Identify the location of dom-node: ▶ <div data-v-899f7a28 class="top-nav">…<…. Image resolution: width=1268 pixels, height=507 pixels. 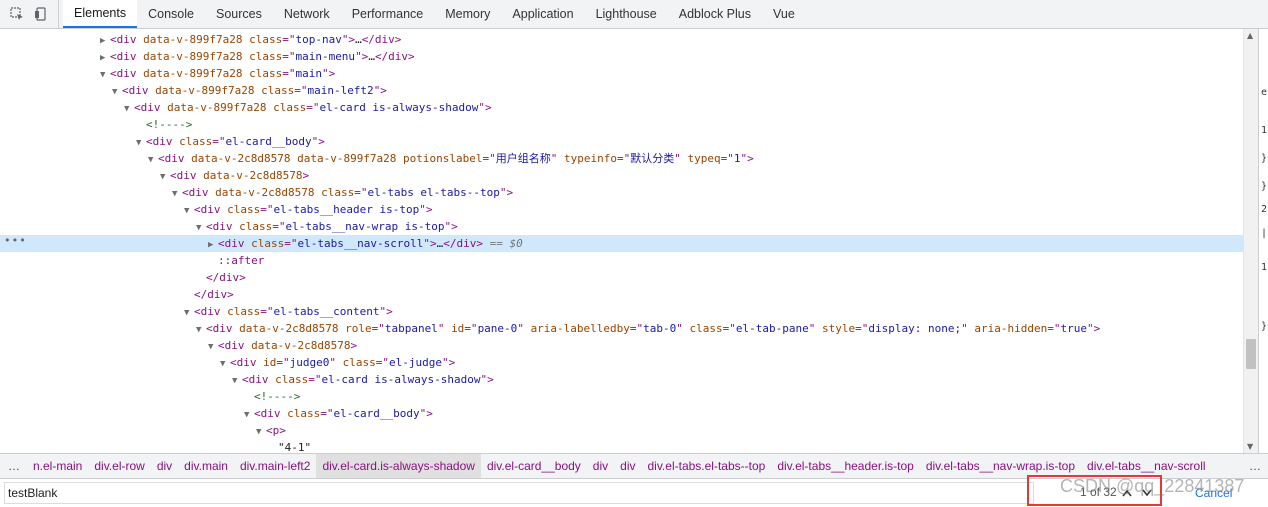
(621, 39).